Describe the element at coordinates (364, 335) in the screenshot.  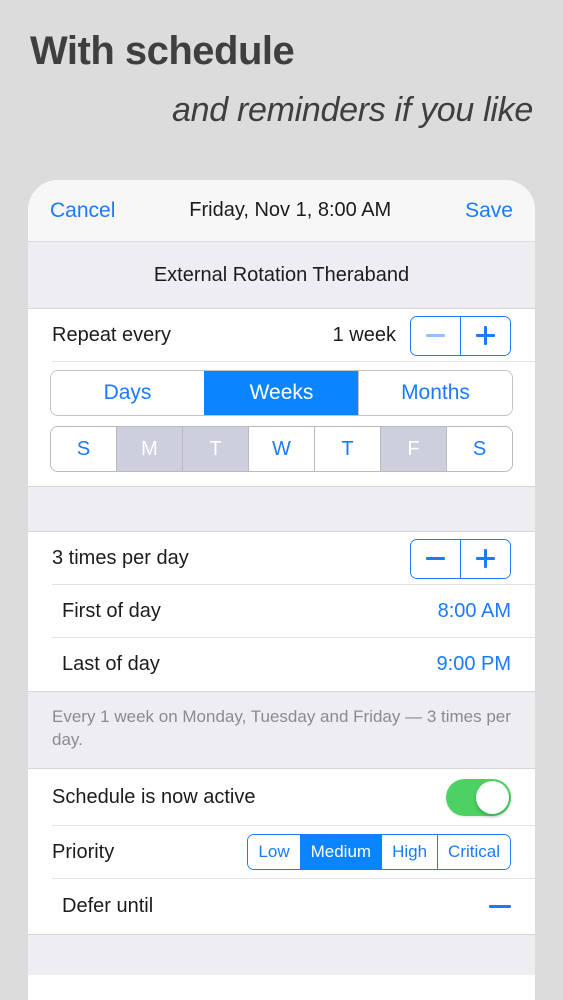
I see `repeat-interval-value: 1 week` at that location.